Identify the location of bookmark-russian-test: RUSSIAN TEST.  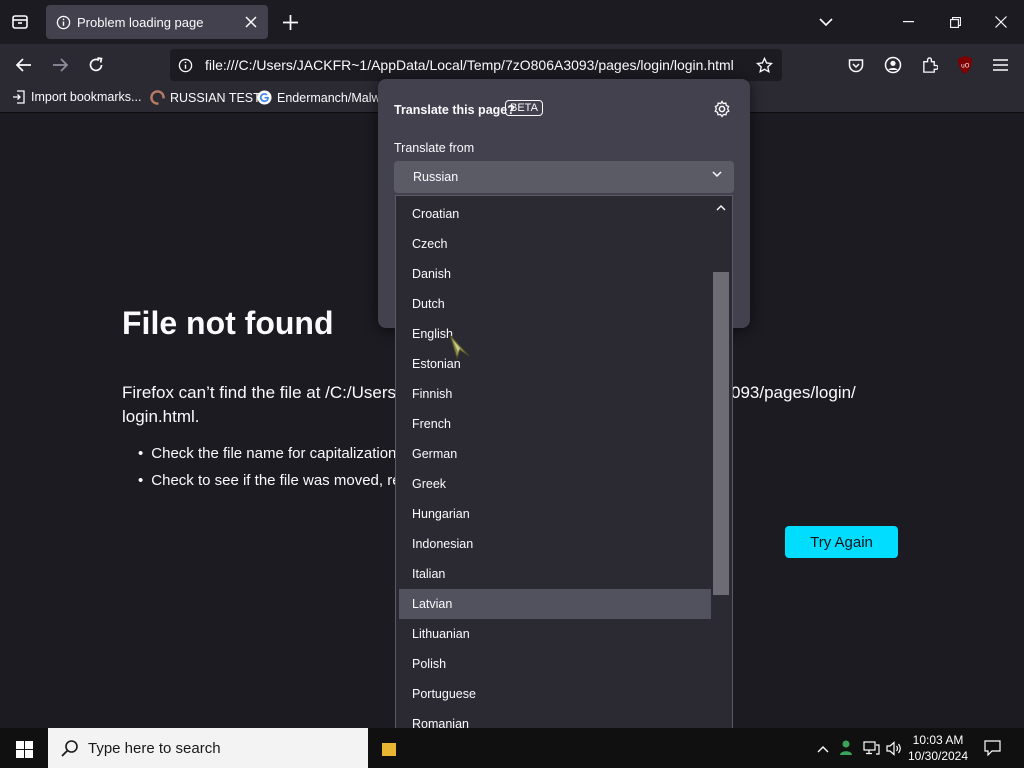
(205, 97).